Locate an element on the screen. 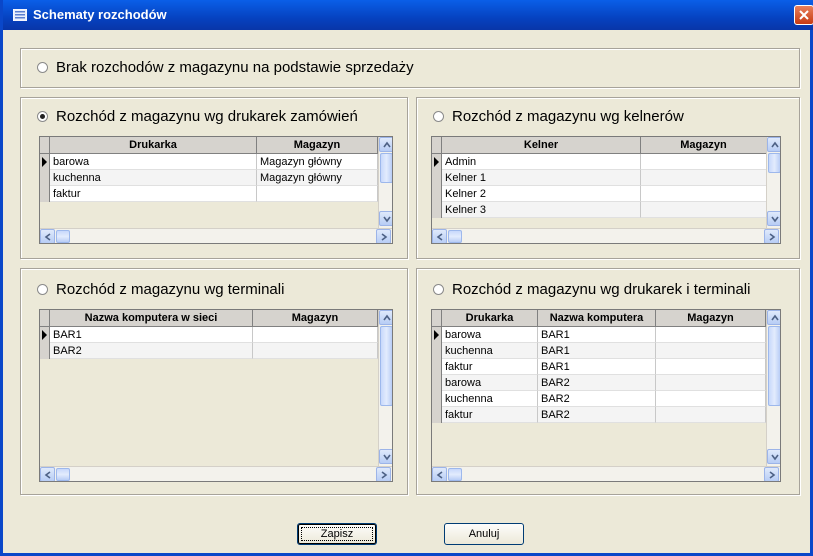 Image resolution: width=813 pixels, height=556 pixels. radio-waiters-circle is located at coordinates (438, 116).